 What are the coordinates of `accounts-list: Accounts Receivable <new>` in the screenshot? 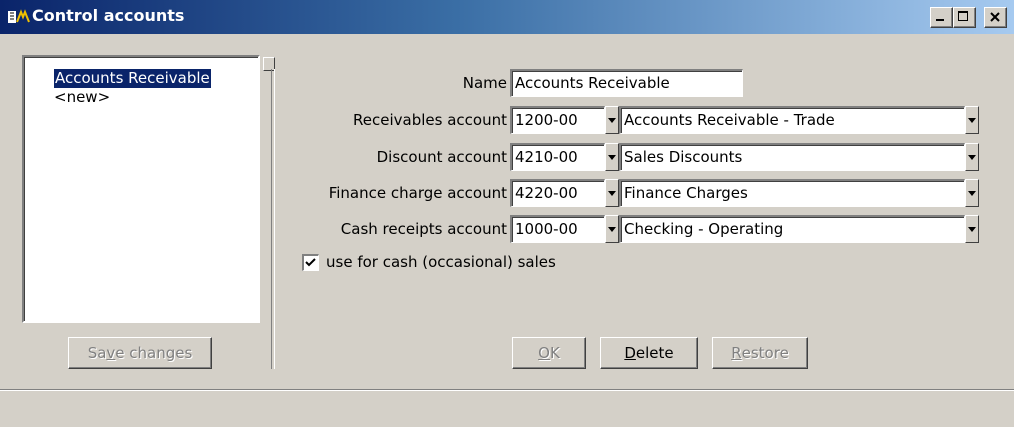 It's located at (141, 189).